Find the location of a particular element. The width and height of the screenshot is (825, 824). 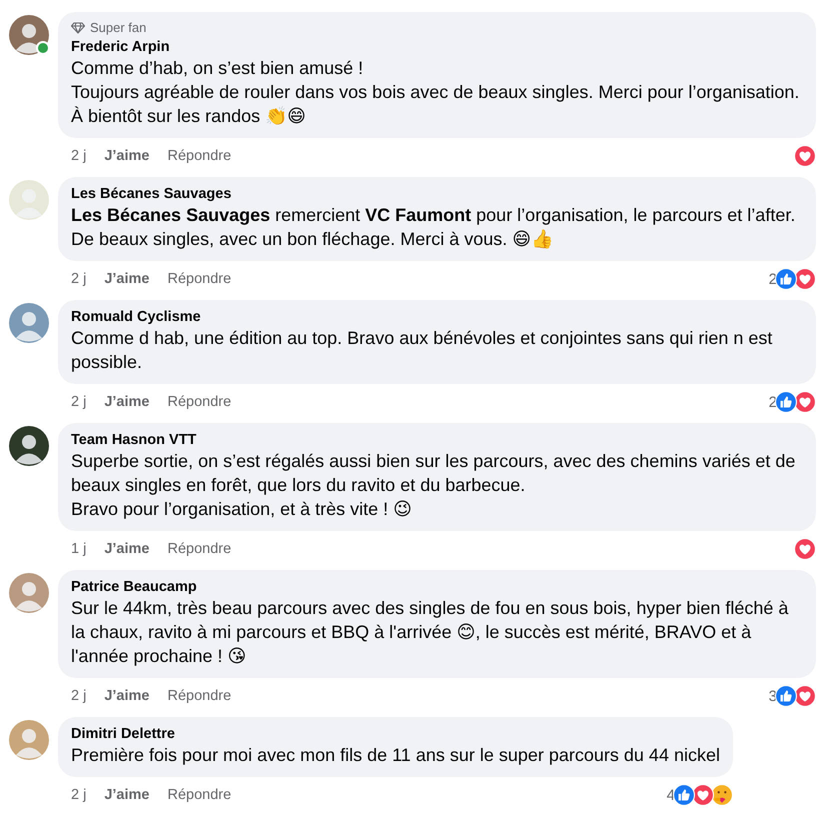

comment-text: Comme d’hab, on s’est bien amusé ! is located at coordinates (217, 68).